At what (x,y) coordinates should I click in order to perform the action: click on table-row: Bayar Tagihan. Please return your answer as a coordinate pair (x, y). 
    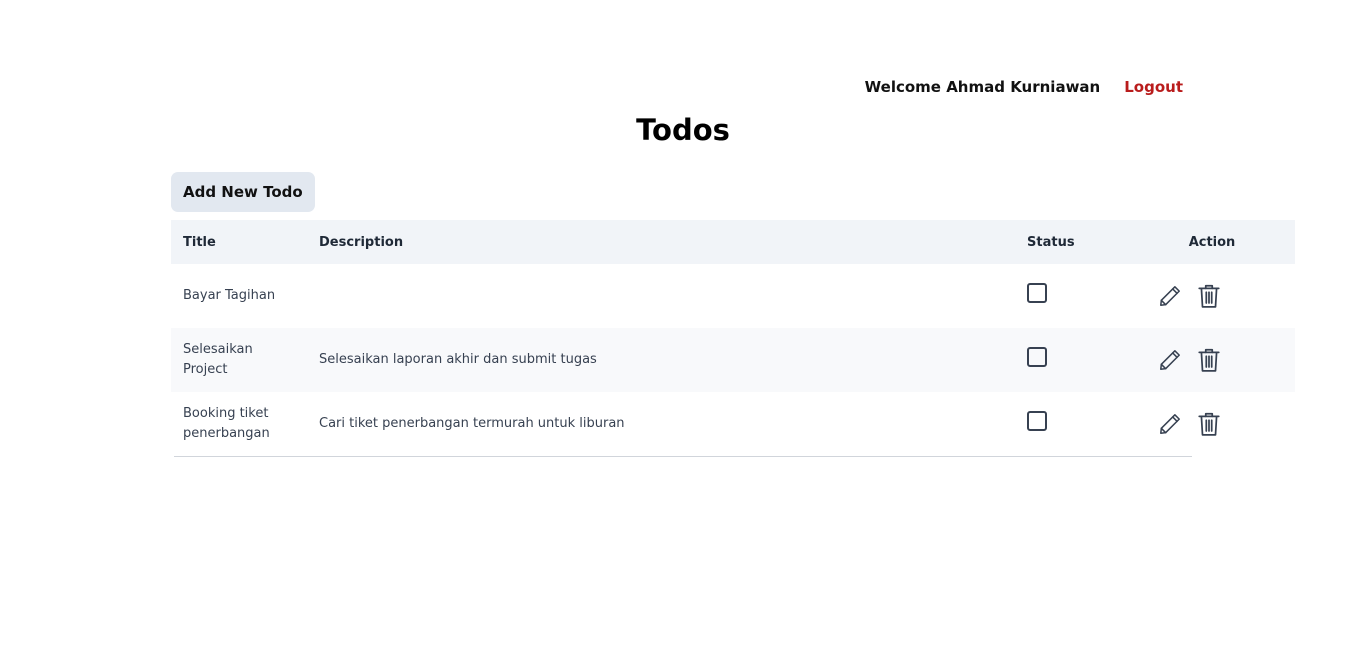
    Looking at the image, I should click on (733, 296).